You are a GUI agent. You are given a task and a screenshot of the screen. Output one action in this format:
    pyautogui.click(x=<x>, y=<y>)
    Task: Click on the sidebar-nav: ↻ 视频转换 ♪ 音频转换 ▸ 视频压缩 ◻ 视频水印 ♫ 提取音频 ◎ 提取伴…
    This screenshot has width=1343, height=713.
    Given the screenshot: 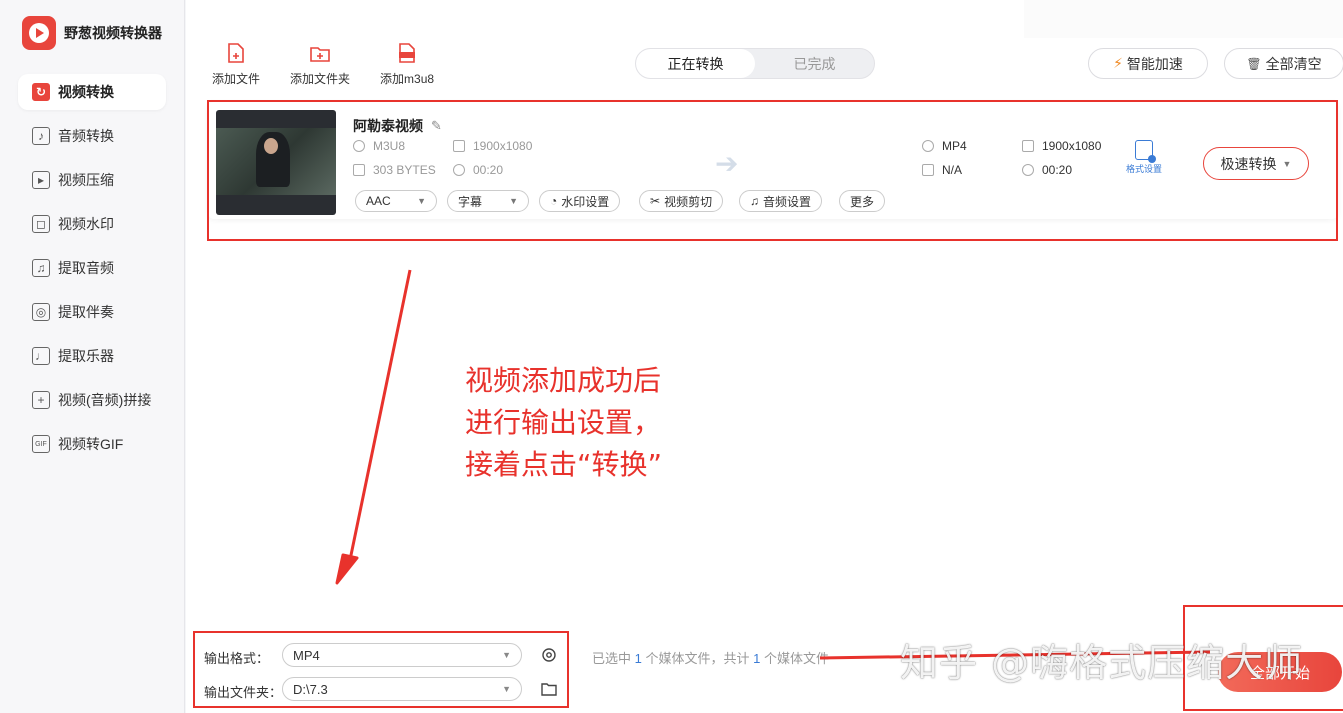 What is the action you would take?
    pyautogui.click(x=92, y=272)
    